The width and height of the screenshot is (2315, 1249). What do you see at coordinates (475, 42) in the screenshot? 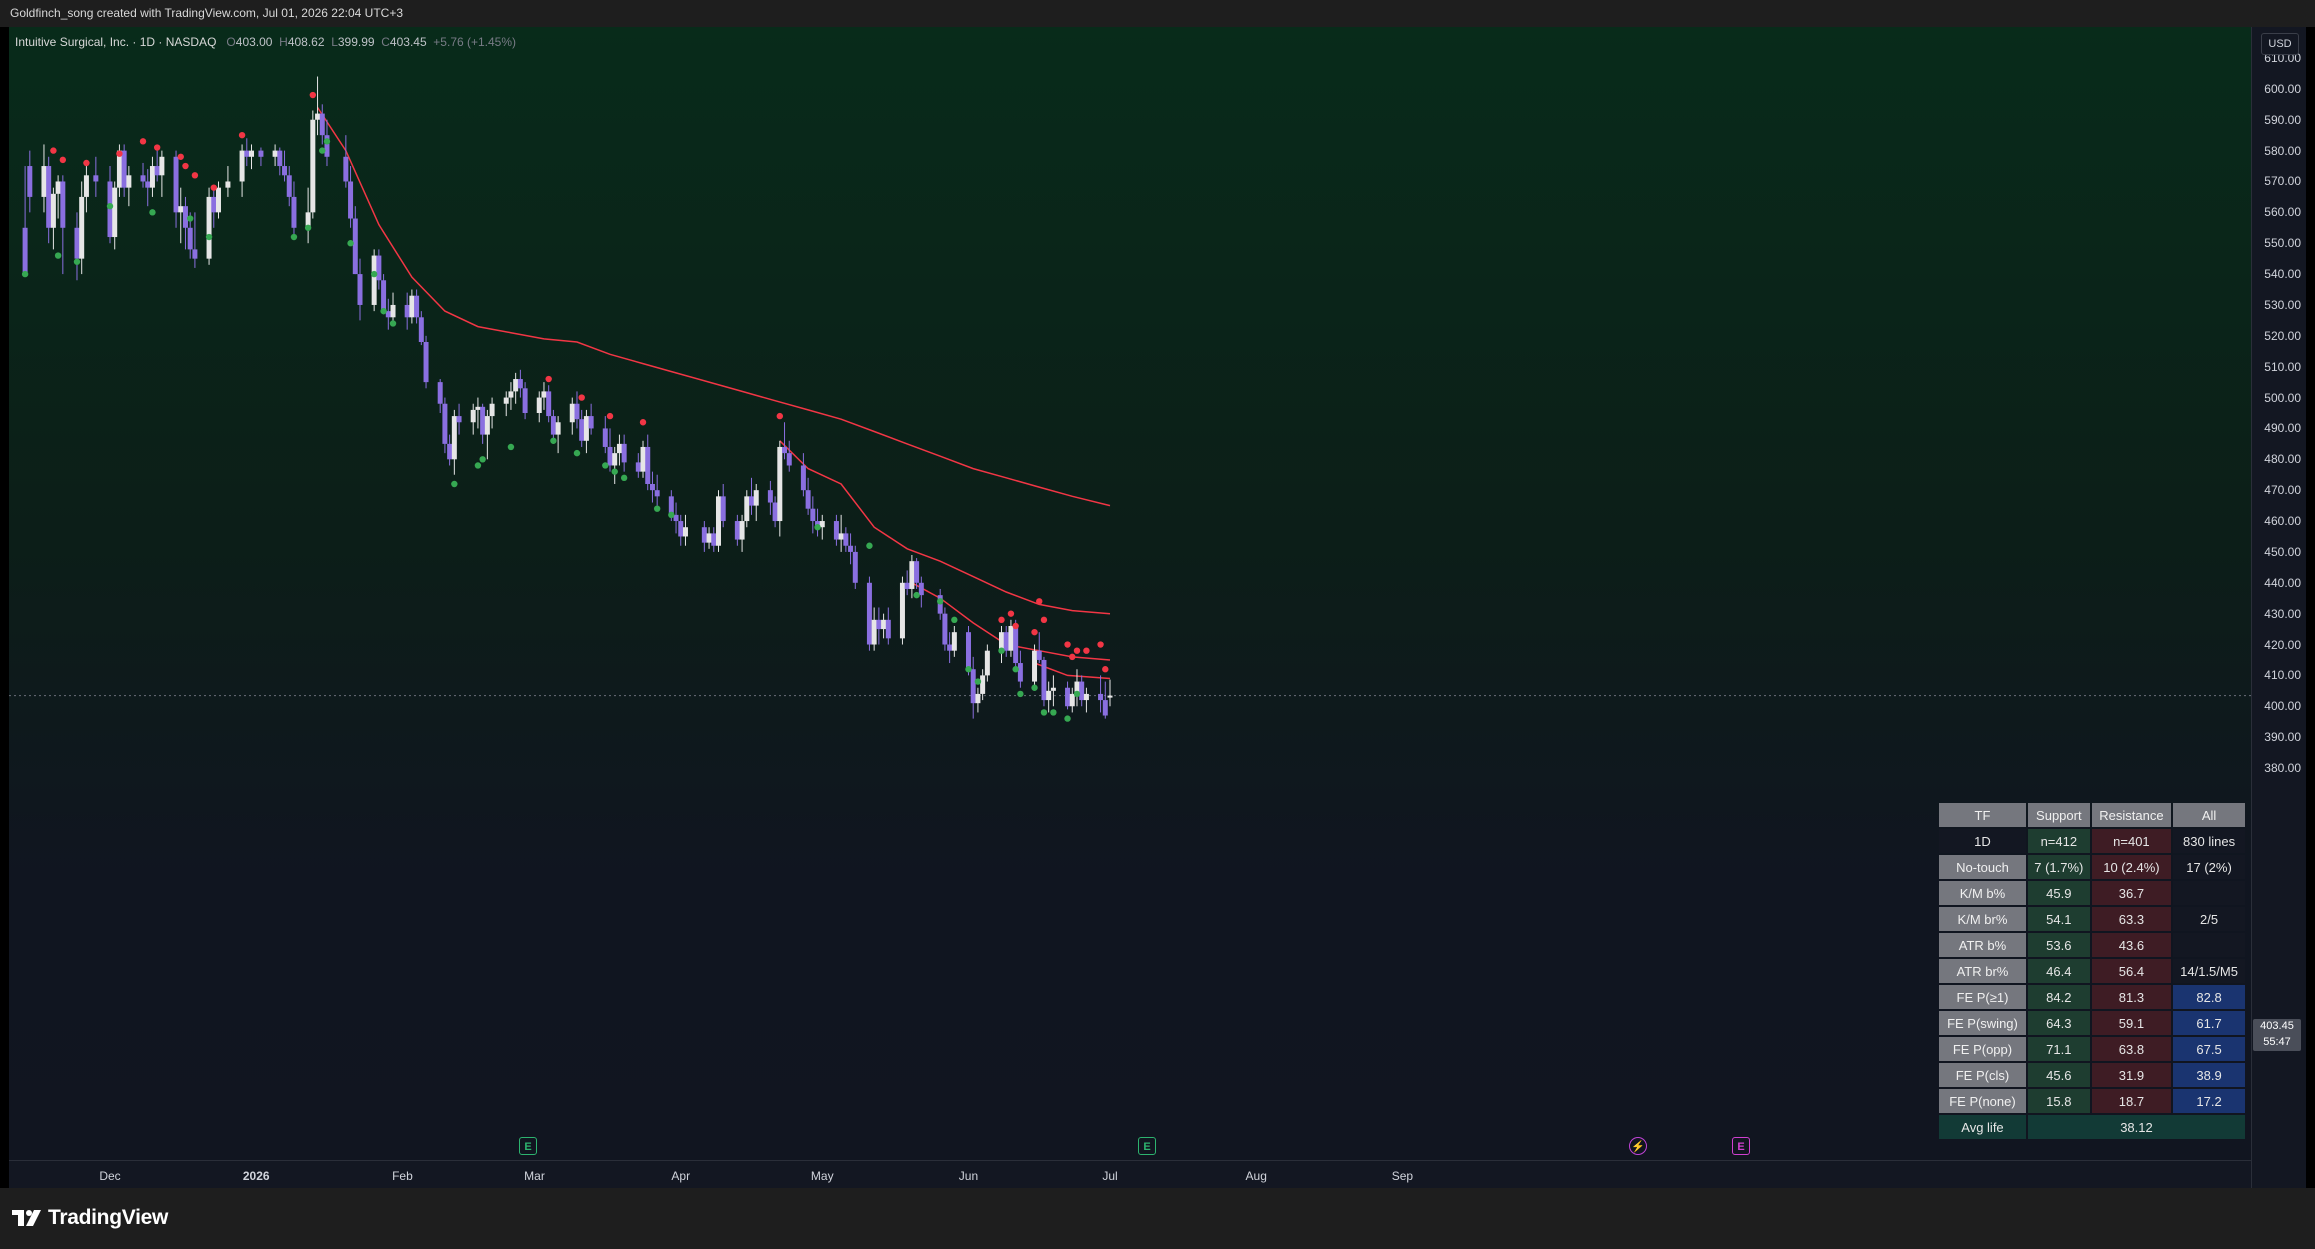
I see `change-value: +5.76 (+1.45%)` at bounding box center [475, 42].